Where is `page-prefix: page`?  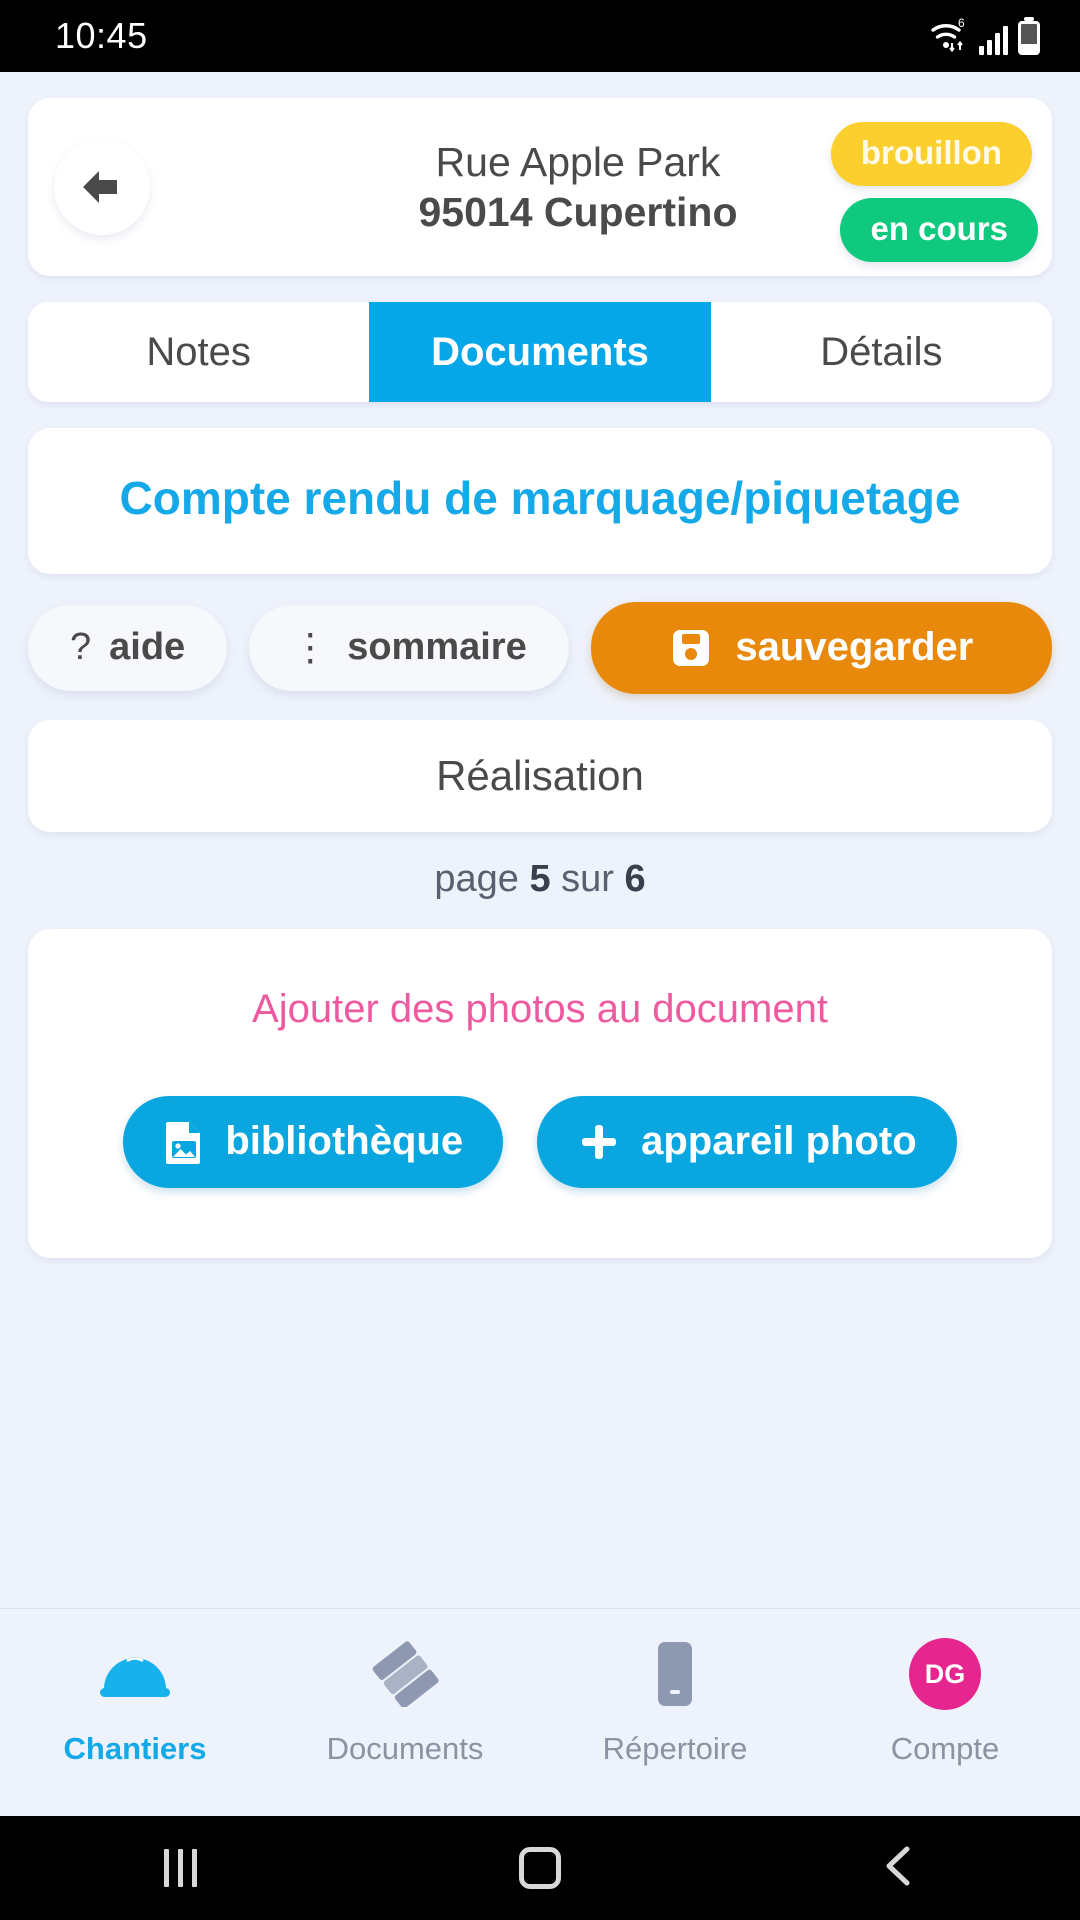
page-prefix: page is located at coordinates (476, 878).